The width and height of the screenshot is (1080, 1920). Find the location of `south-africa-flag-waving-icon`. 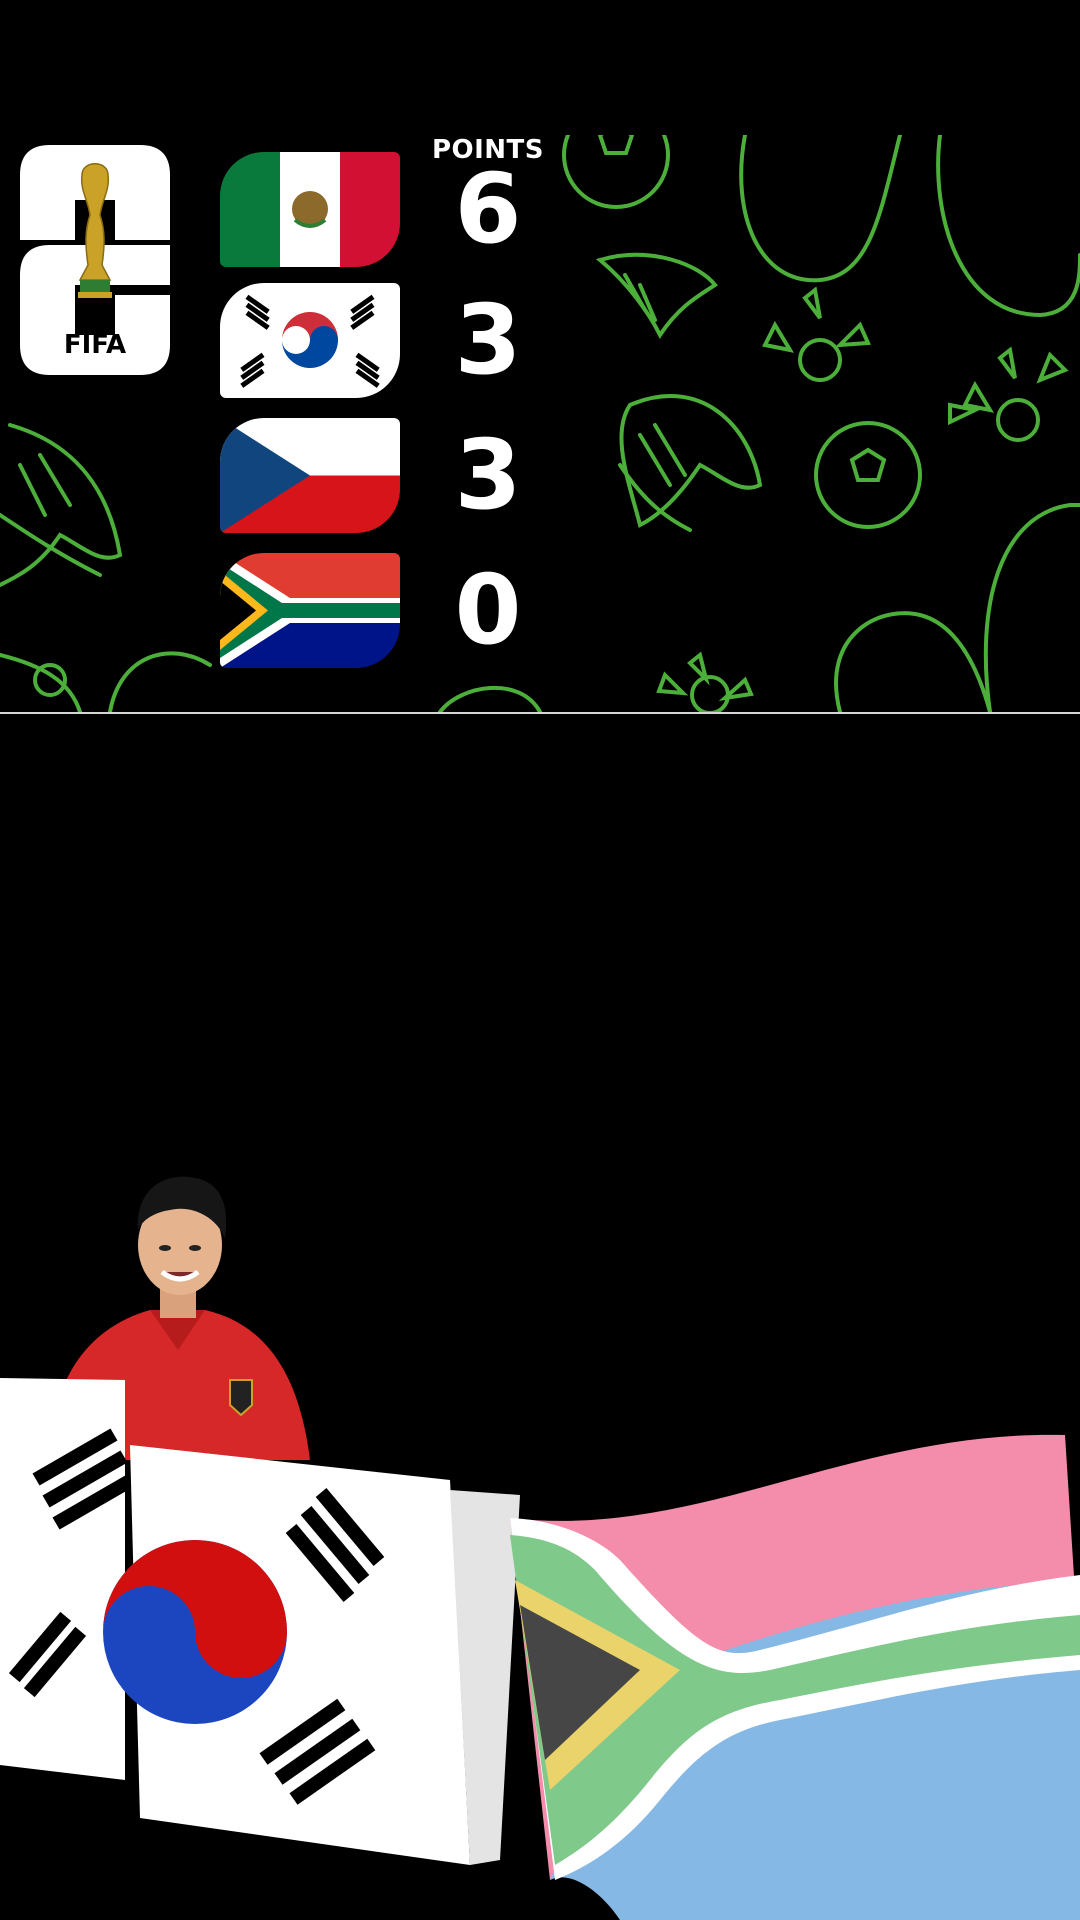

south-africa-flag-waving-icon is located at coordinates (795, 1677).